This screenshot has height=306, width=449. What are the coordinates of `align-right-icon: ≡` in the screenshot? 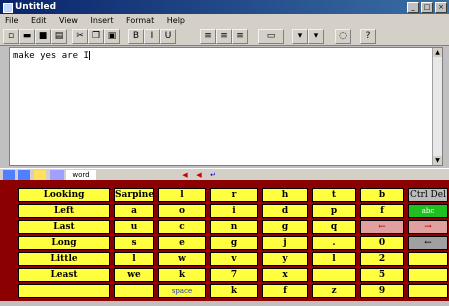 It's located at (240, 36).